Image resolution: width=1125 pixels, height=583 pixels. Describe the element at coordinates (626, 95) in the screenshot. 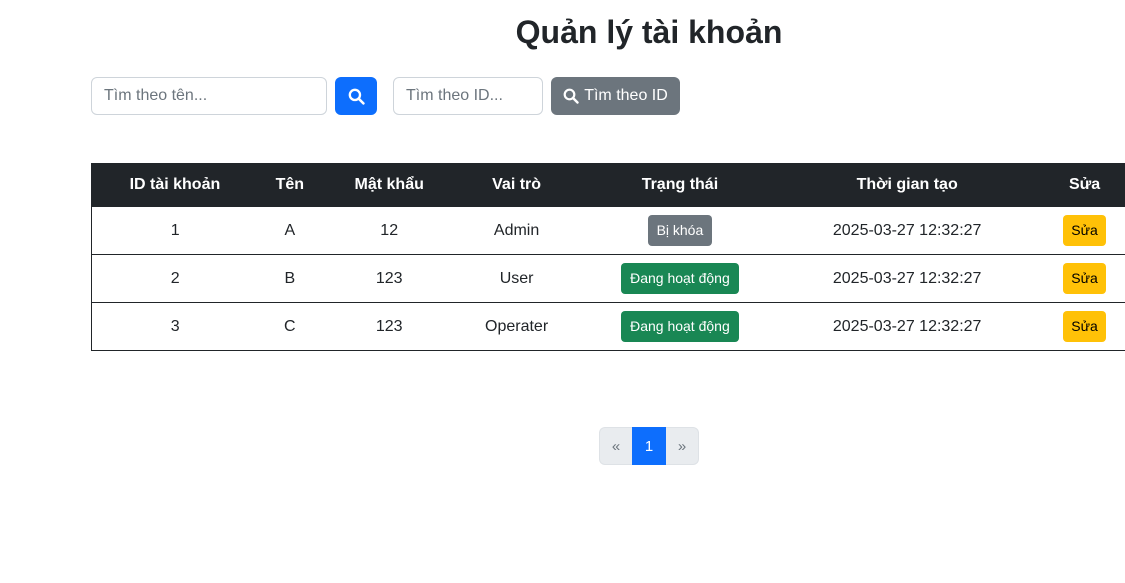

I see `search-id-button-label: Tìm theo ID` at that location.